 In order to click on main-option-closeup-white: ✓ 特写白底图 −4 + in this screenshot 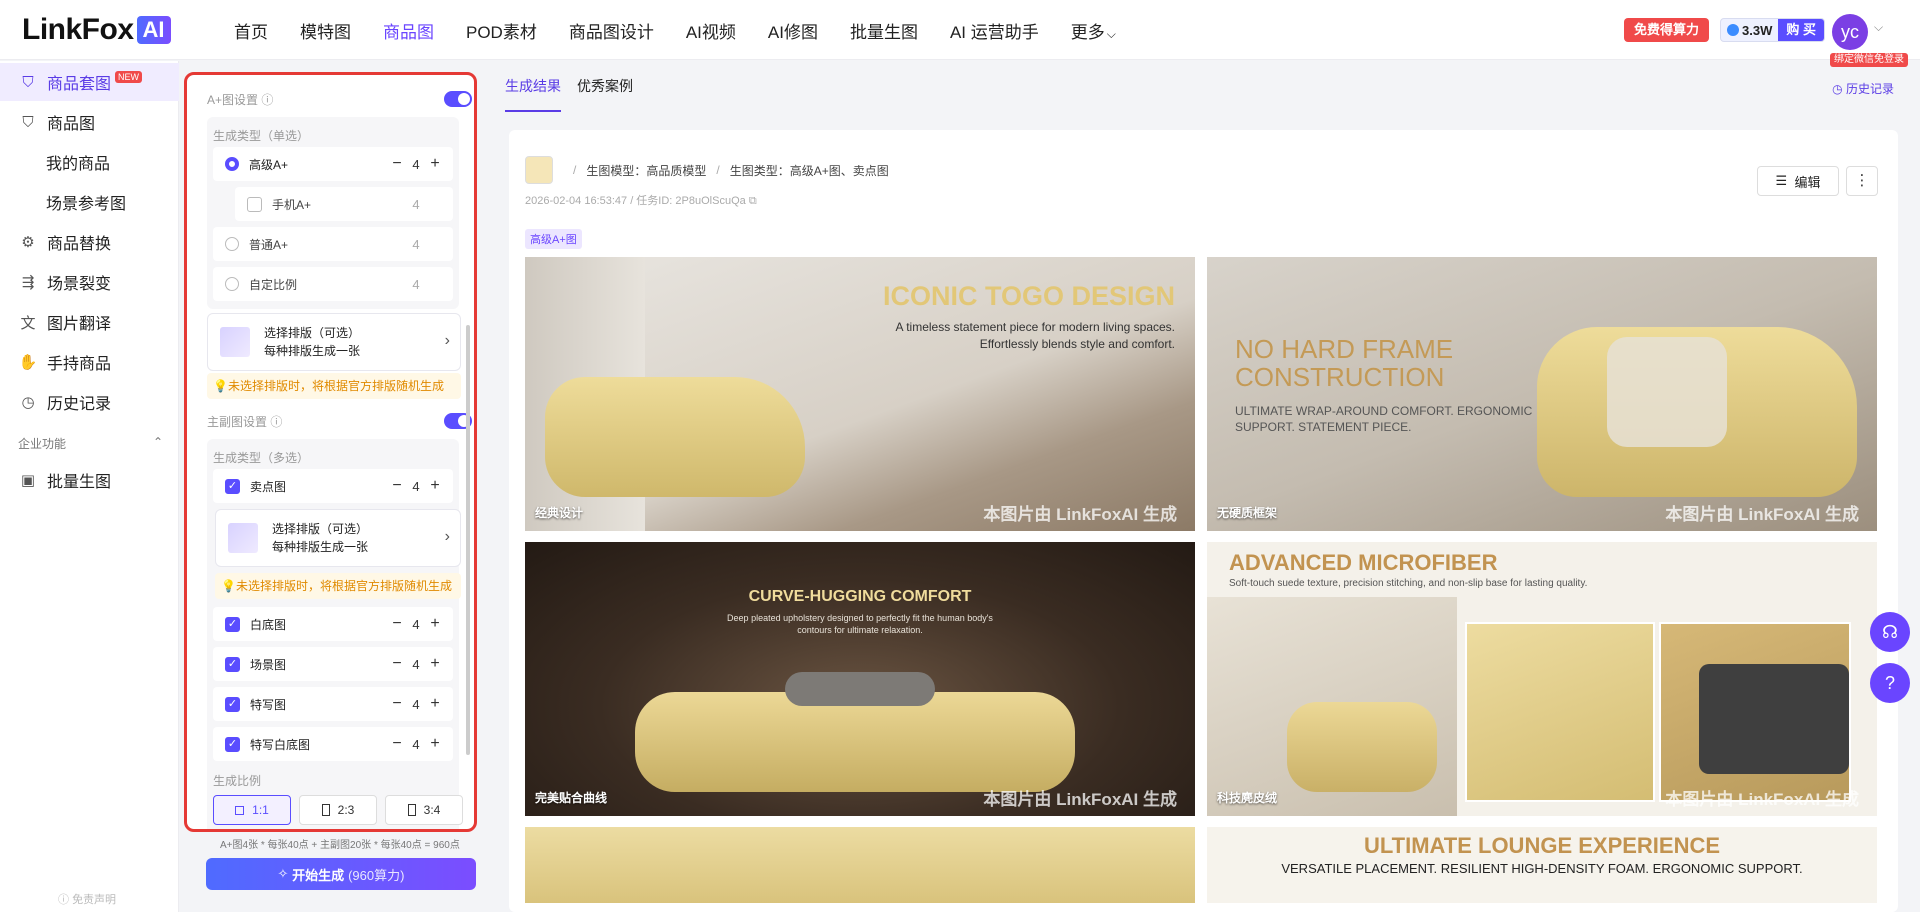, I will do `click(333, 744)`.